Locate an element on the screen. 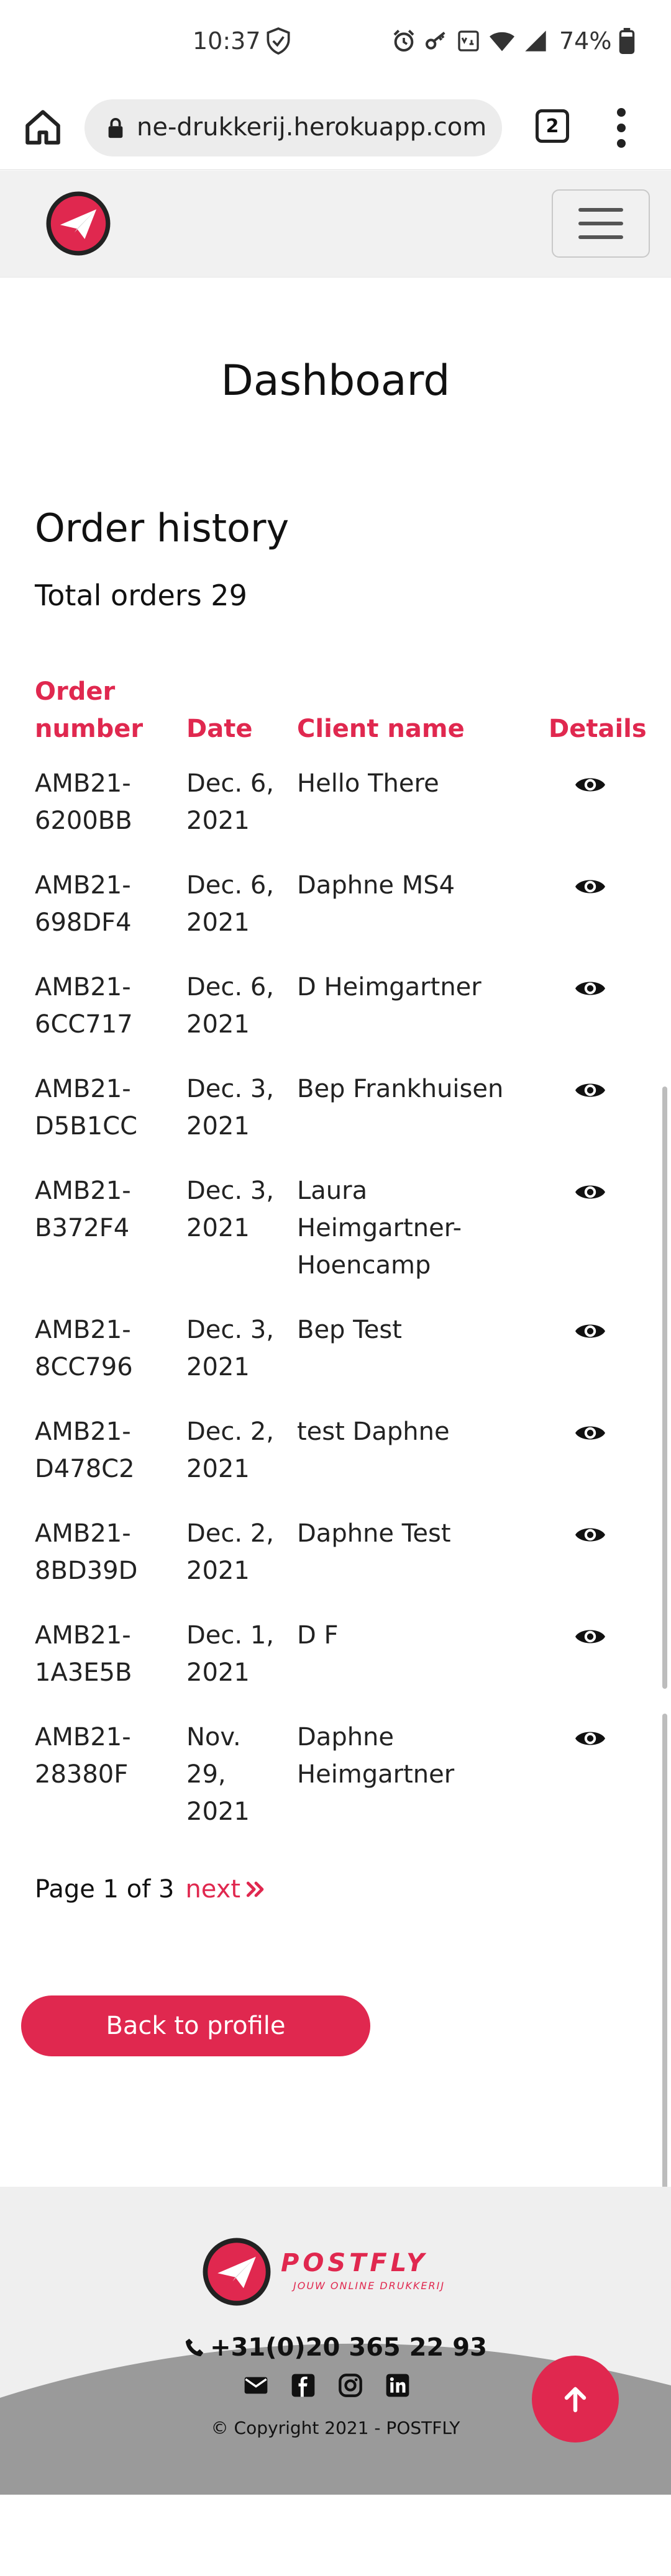 The image size is (671, 2576). pagination: Page 1 of 3 next is located at coordinates (151, 1889).